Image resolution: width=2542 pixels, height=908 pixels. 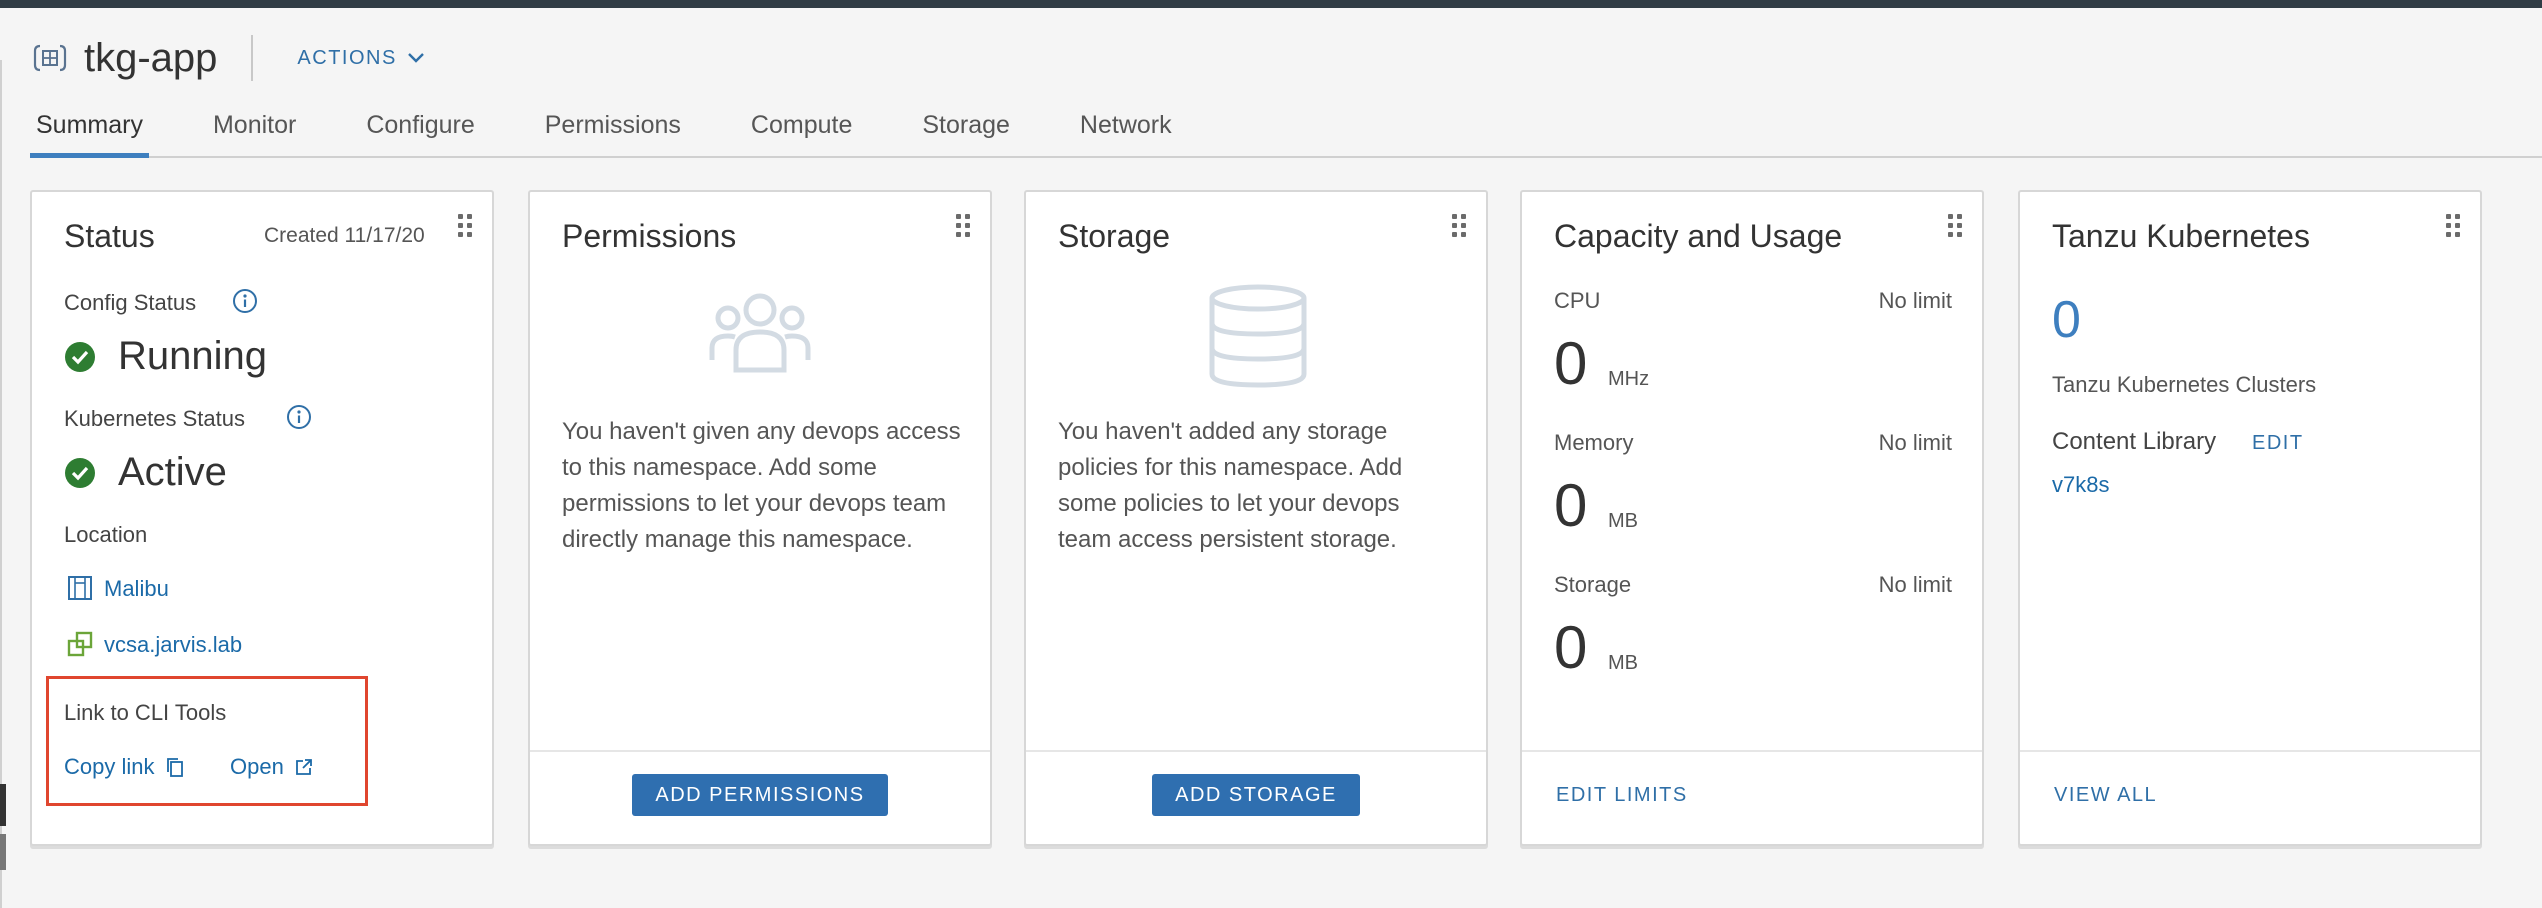 What do you see at coordinates (1258, 336) in the screenshot?
I see `database-icon` at bounding box center [1258, 336].